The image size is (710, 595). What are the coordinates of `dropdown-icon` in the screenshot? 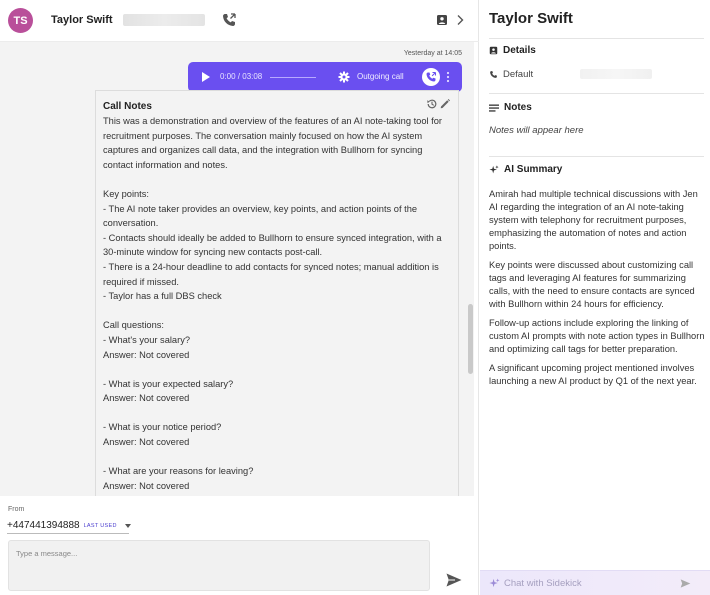 It's located at (128, 526).